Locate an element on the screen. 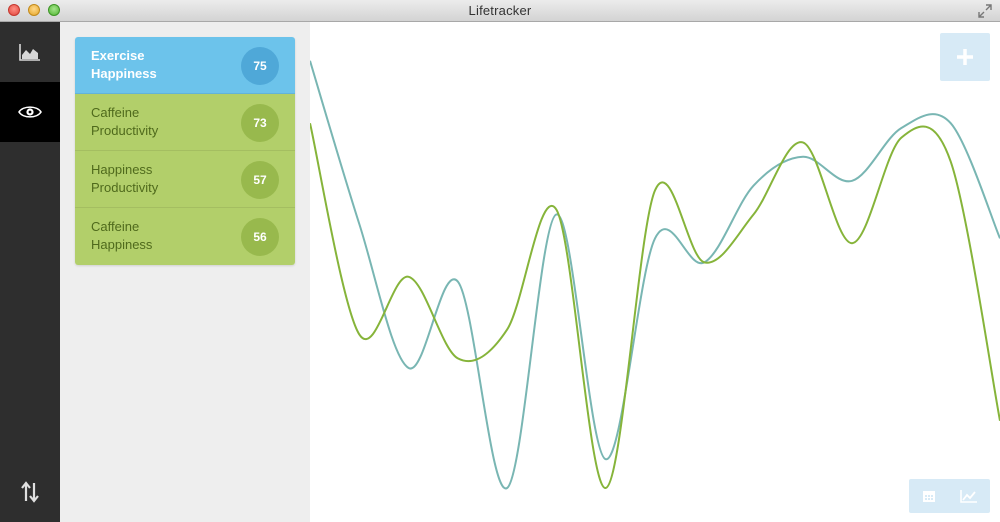 The width and height of the screenshot is (1000, 522). line-chart-button is located at coordinates (969, 496).